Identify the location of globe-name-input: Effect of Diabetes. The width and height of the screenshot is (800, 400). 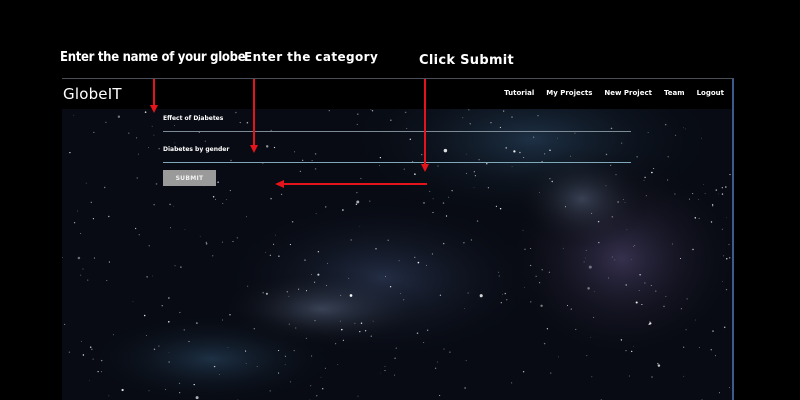
(397, 120).